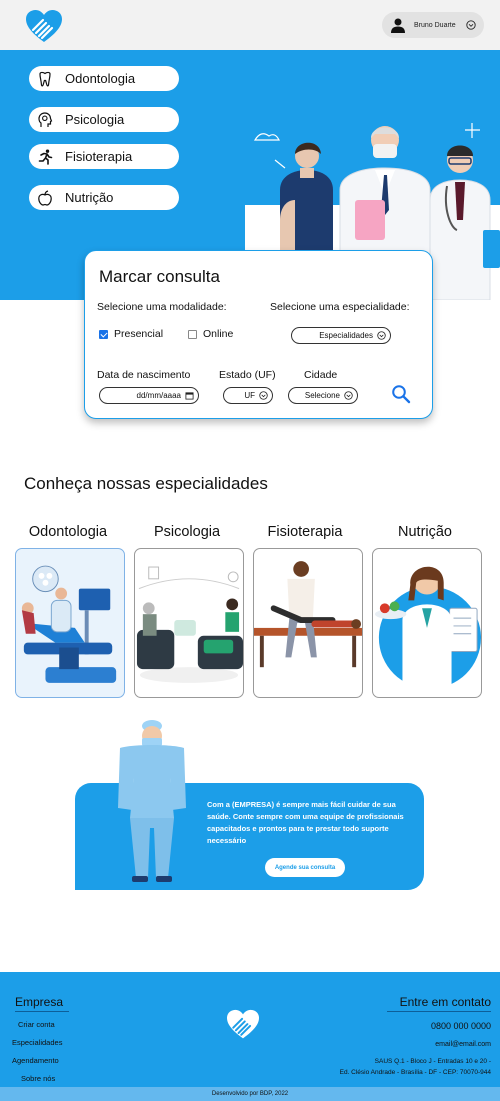  I want to click on running-person-icon, so click(45, 157).